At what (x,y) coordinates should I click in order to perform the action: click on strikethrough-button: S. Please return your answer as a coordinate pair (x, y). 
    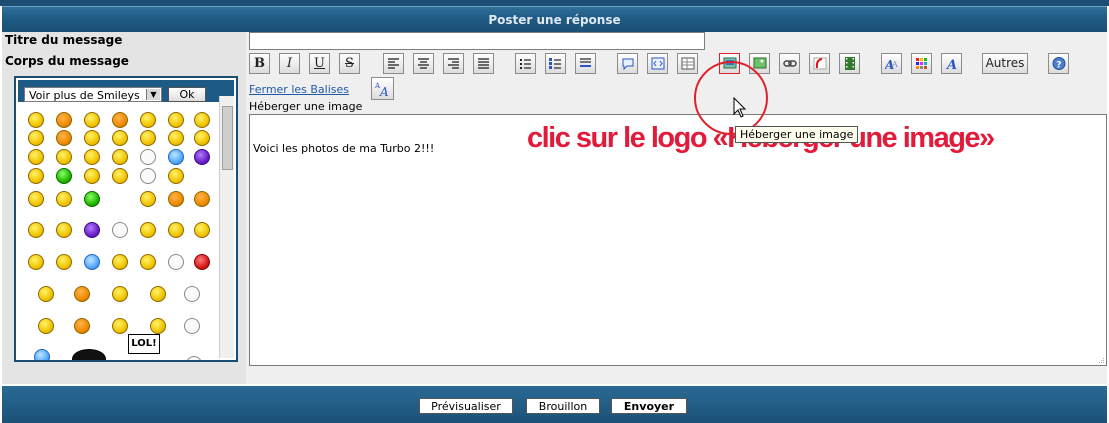
    Looking at the image, I should click on (349, 63).